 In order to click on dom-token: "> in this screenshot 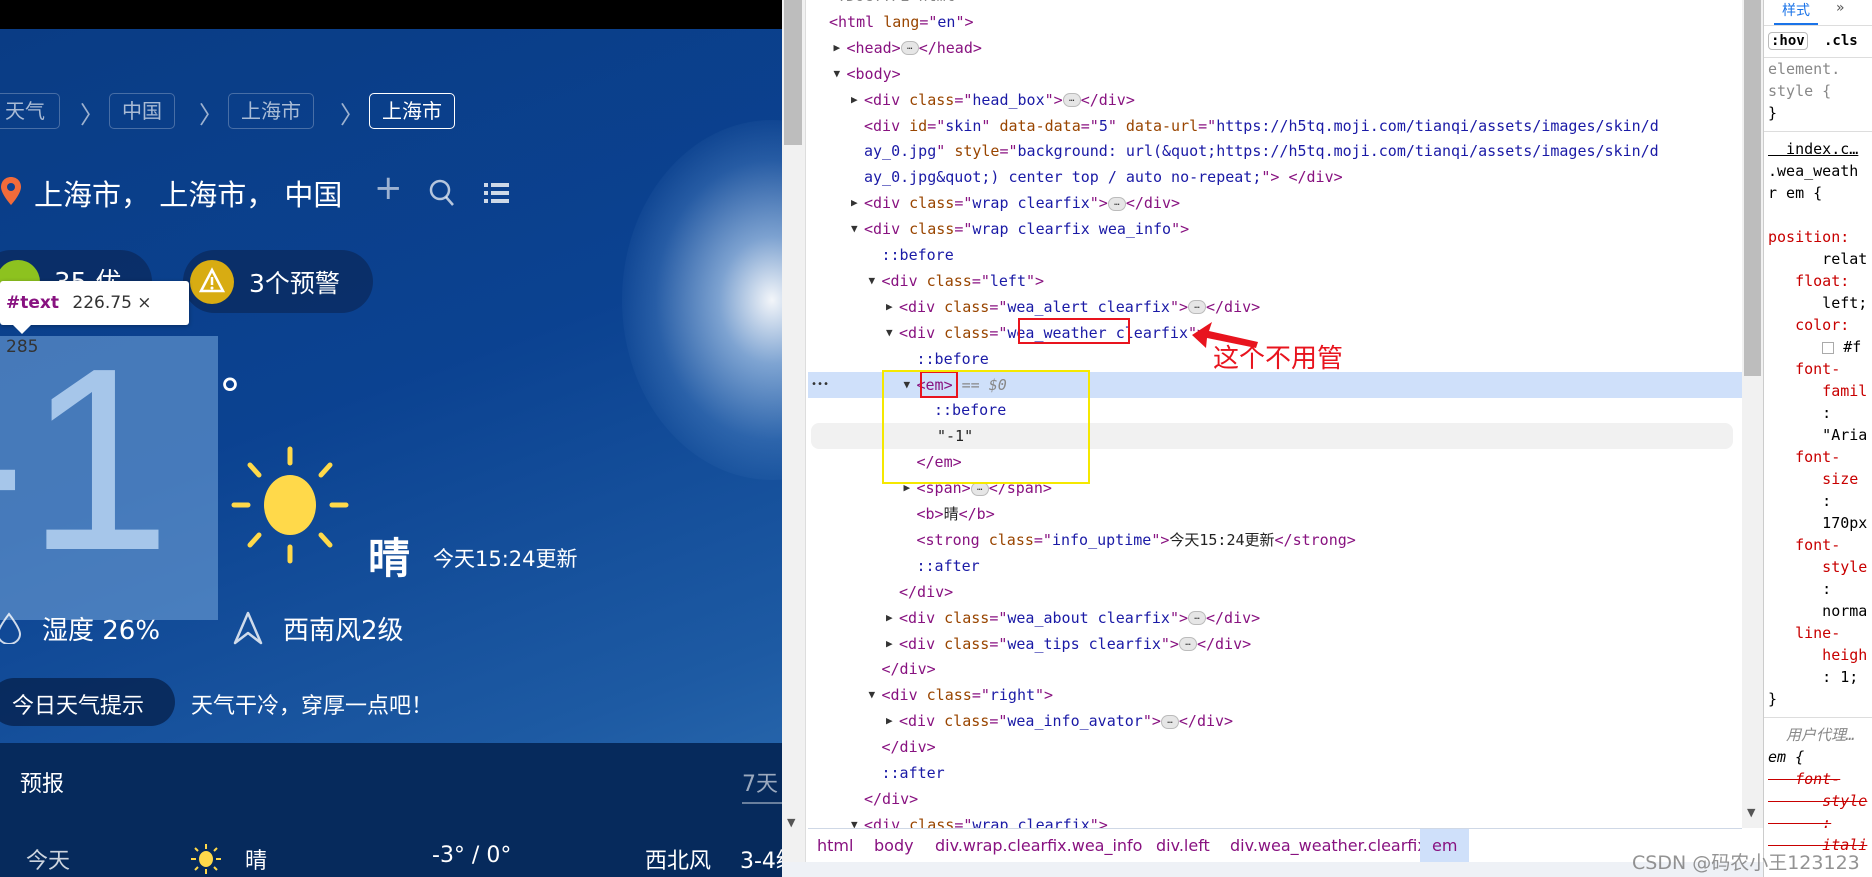, I will do `click(1178, 306)`.